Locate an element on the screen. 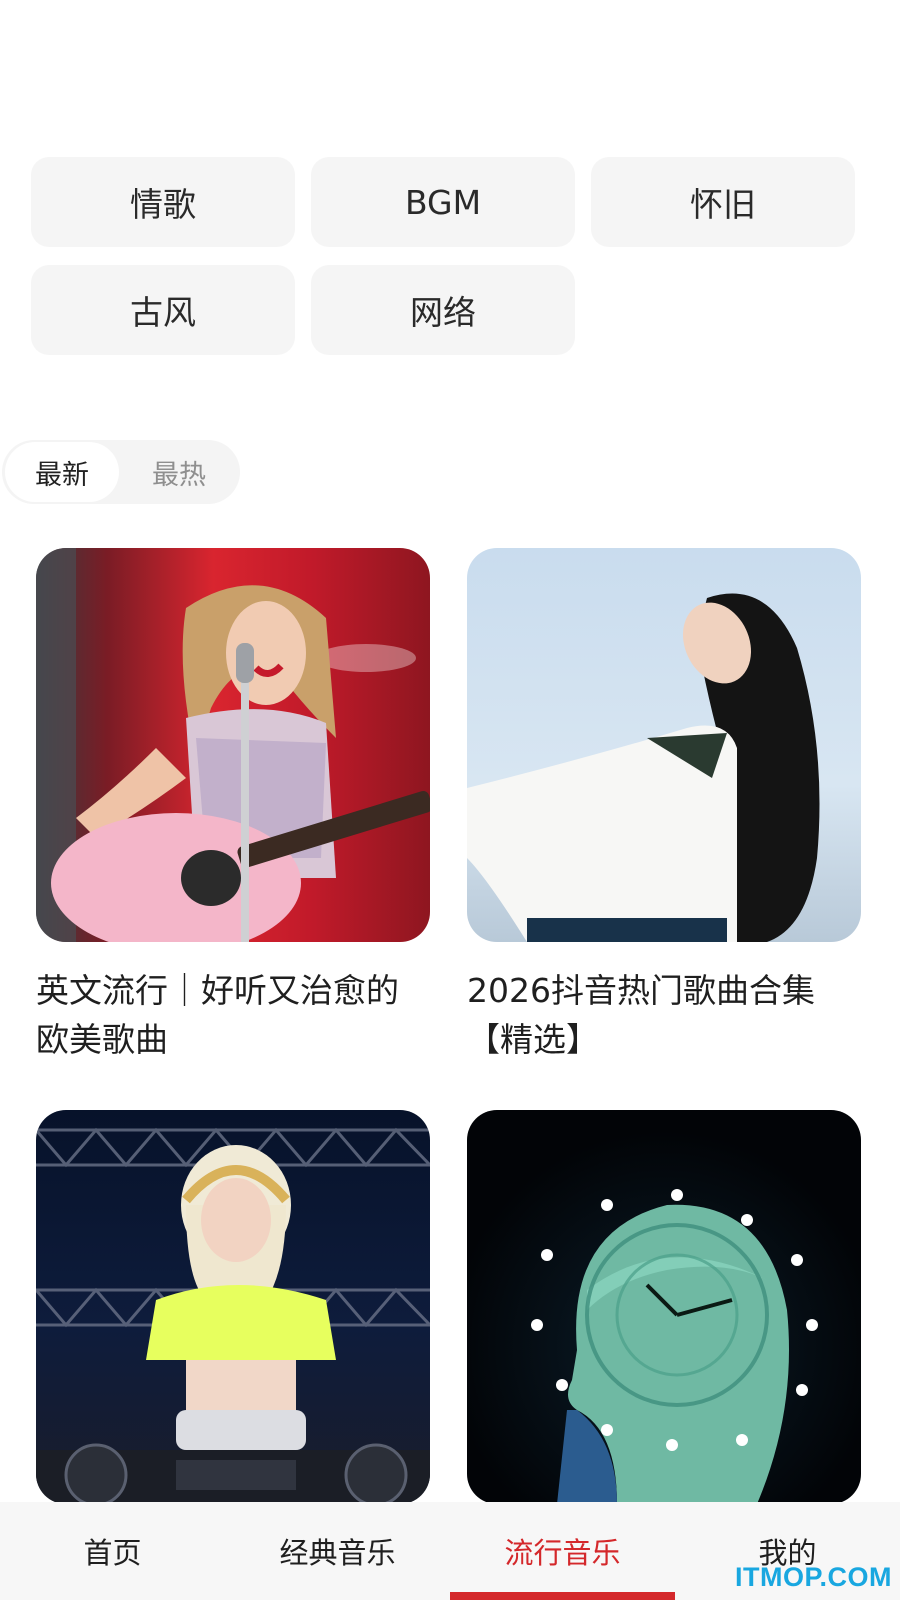  playlist-title: 英文流行｜好听又治愈的 欧美歌曲 is located at coordinates (233, 1015).